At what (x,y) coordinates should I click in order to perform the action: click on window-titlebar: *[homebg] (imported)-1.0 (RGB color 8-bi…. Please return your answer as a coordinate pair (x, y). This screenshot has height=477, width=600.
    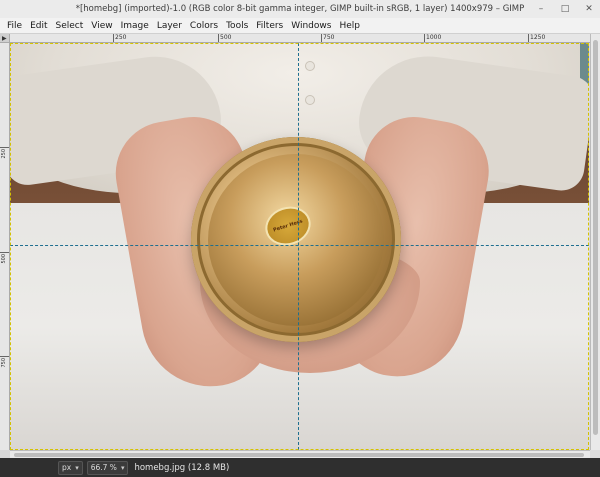
    Looking at the image, I should click on (300, 9).